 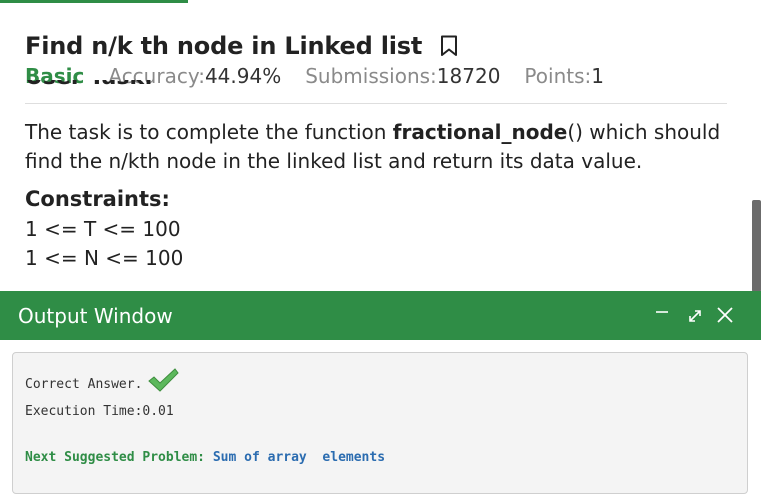 I want to click on submissions-label: Submissions:, so click(x=371, y=76).